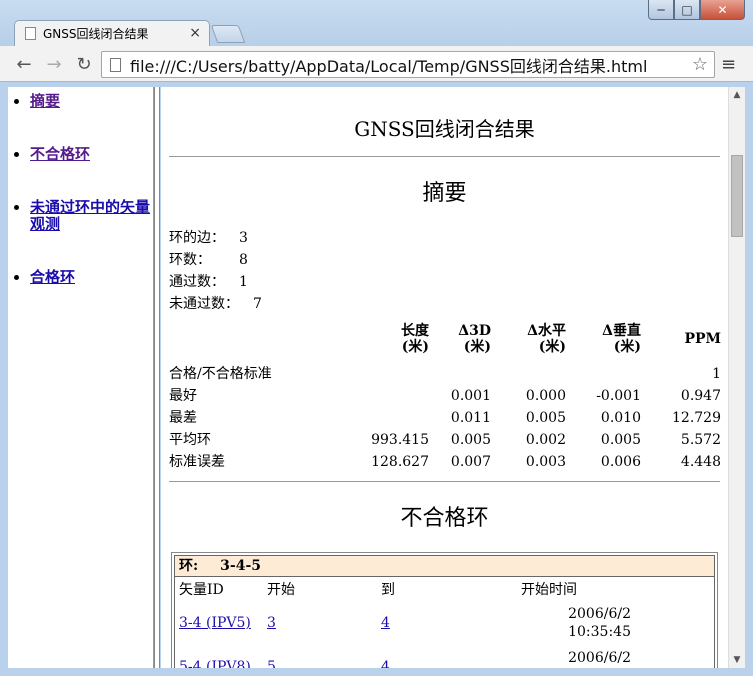 The height and width of the screenshot is (676, 753). I want to click on col-header: 到, so click(388, 590).